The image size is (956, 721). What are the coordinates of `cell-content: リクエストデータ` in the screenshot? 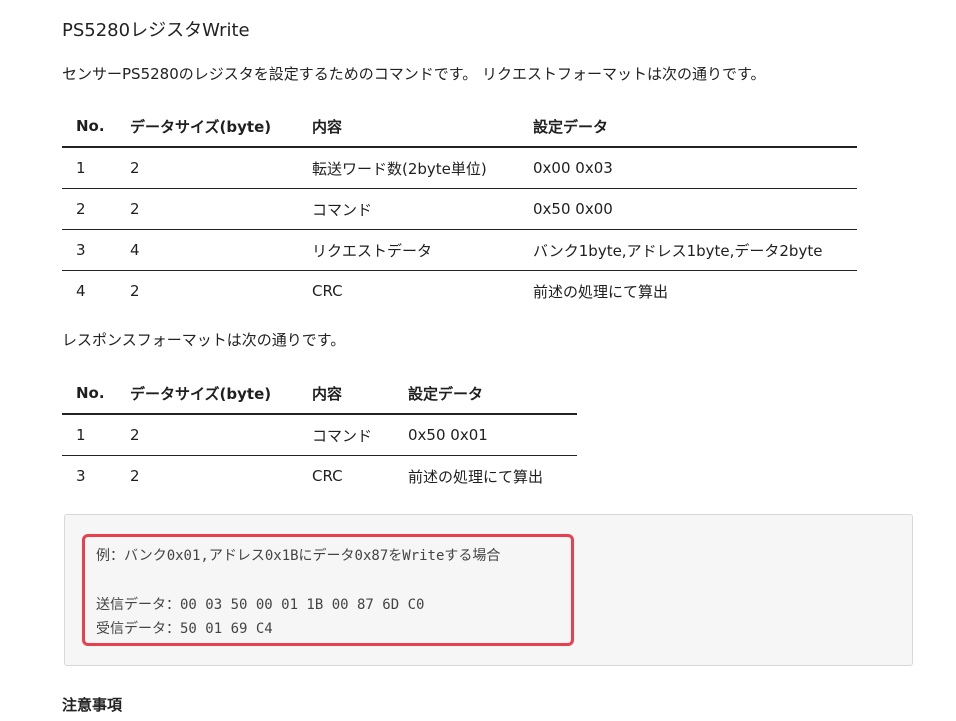 It's located at (408, 250).